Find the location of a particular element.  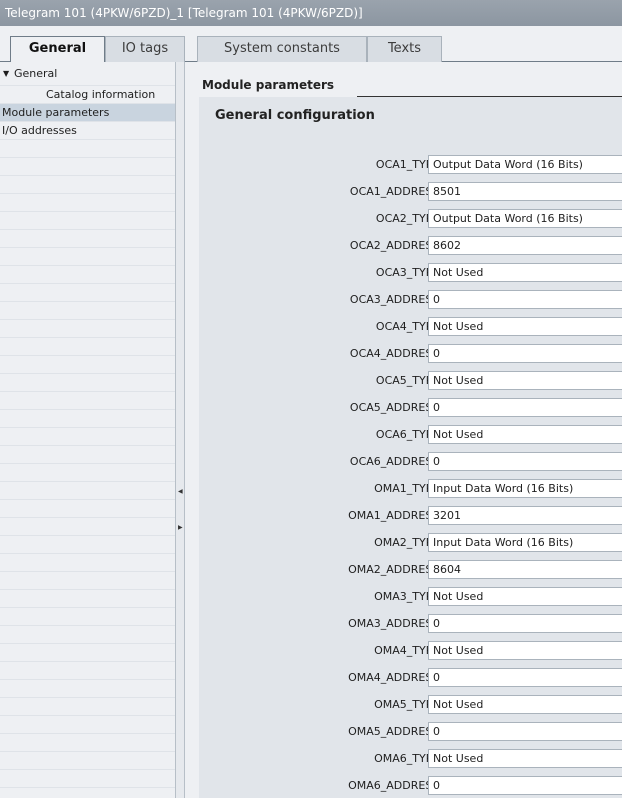

parameter-row: OCA6_TYPE: Not Used is located at coordinates (410, 434).